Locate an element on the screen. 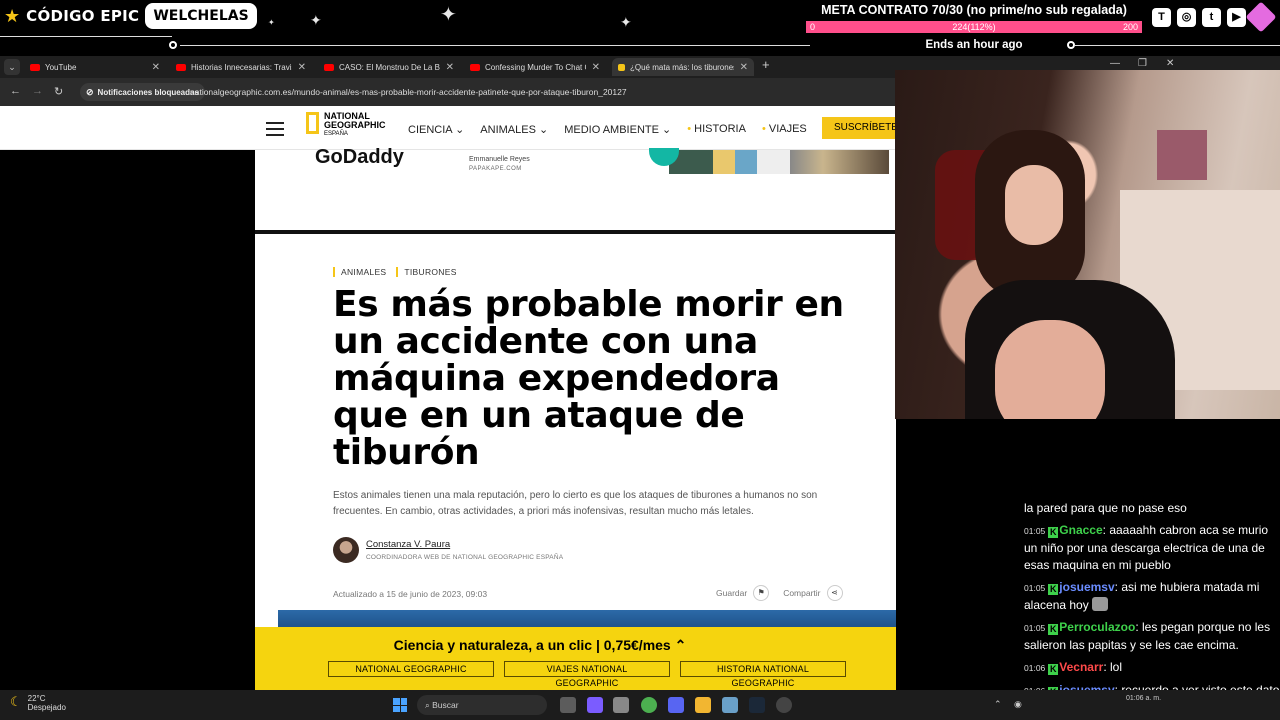 The width and height of the screenshot is (1280, 720). chevron-up-icon: ⌃ is located at coordinates (680, 645).